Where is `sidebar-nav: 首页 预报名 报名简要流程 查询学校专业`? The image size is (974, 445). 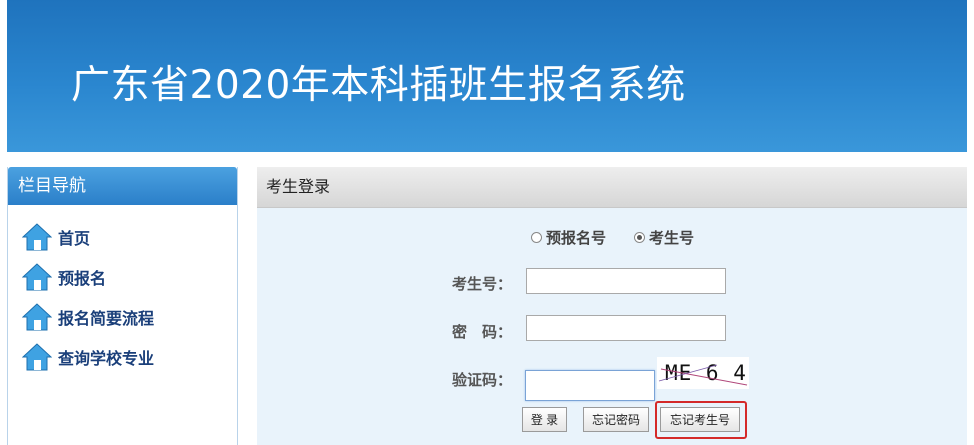
sidebar-nav: 首页 预报名 报名简要流程 查询学校专业 is located at coordinates (88, 297).